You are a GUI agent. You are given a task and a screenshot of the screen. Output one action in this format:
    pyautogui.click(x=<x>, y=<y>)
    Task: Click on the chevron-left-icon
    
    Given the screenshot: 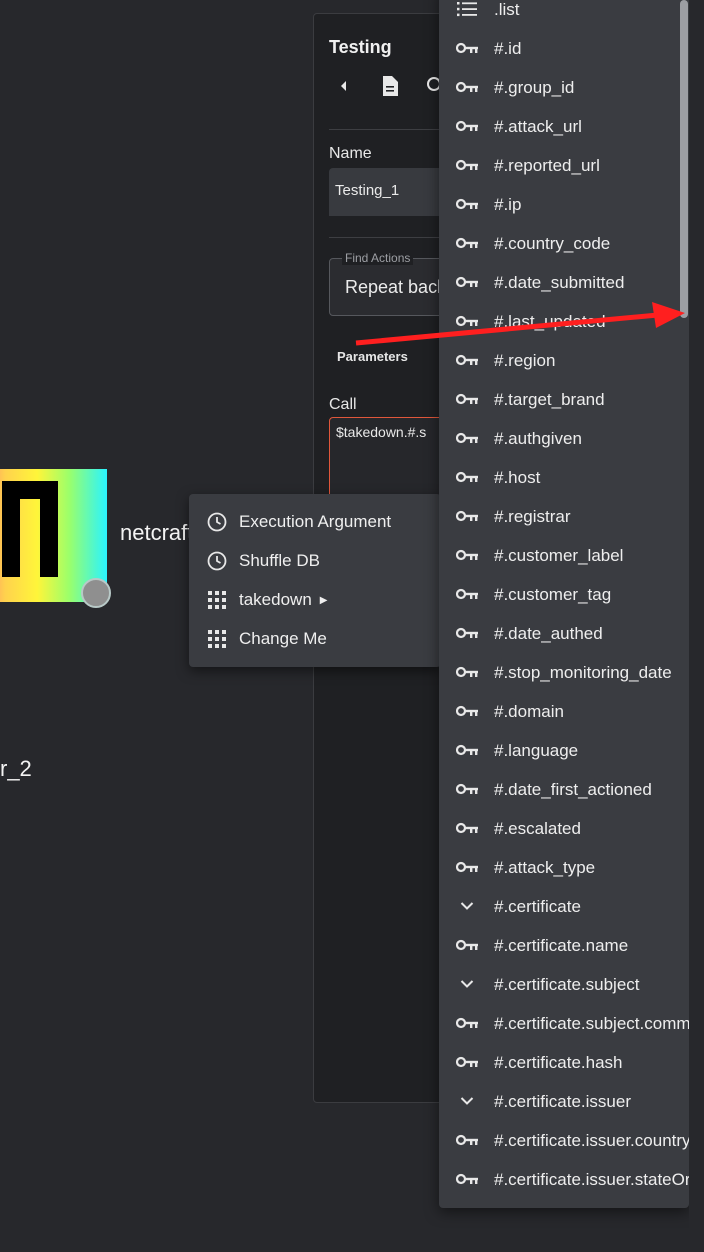 What is the action you would take?
    pyautogui.click(x=344, y=86)
    